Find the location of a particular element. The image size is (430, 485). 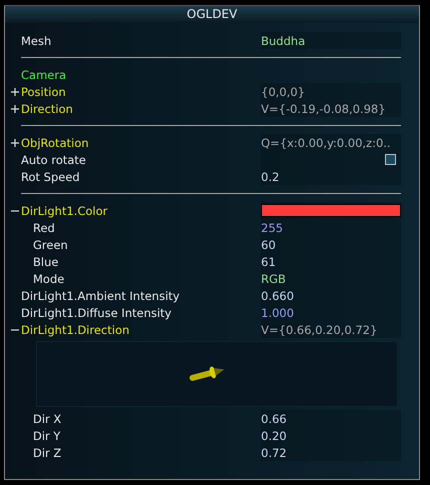

property-label: Dir Y is located at coordinates (46, 435).